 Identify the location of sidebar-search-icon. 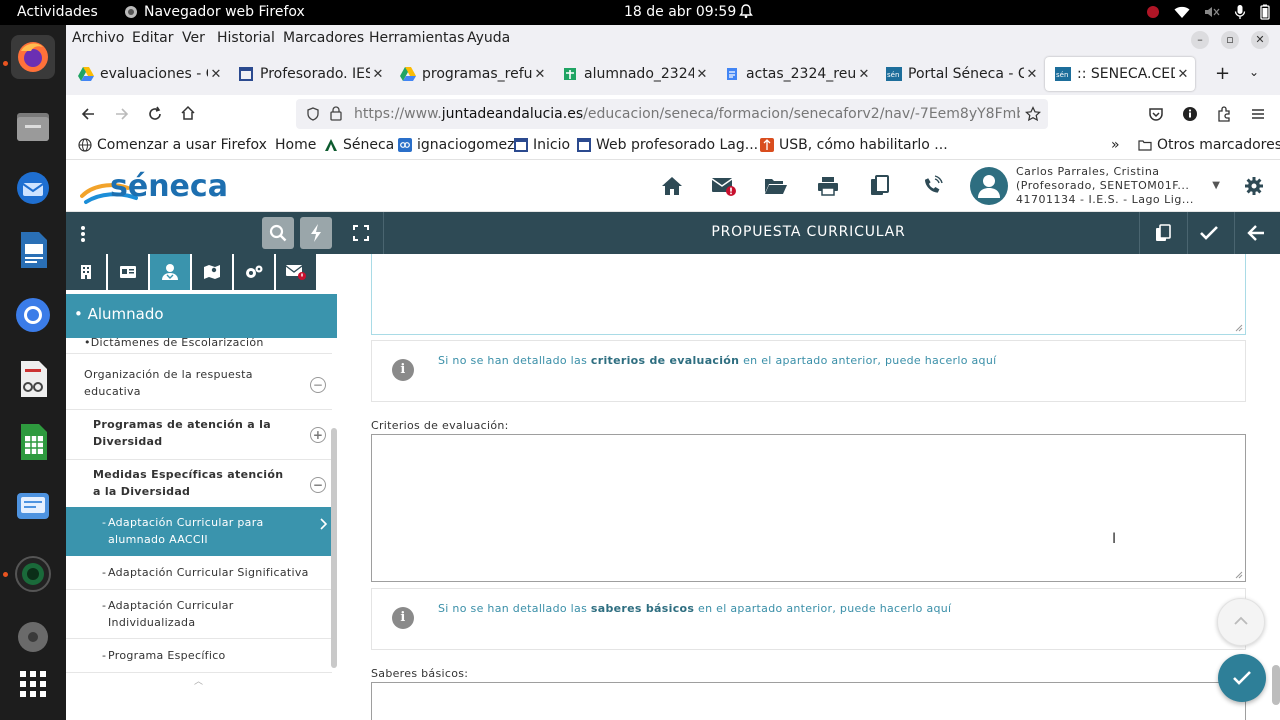
(278, 233).